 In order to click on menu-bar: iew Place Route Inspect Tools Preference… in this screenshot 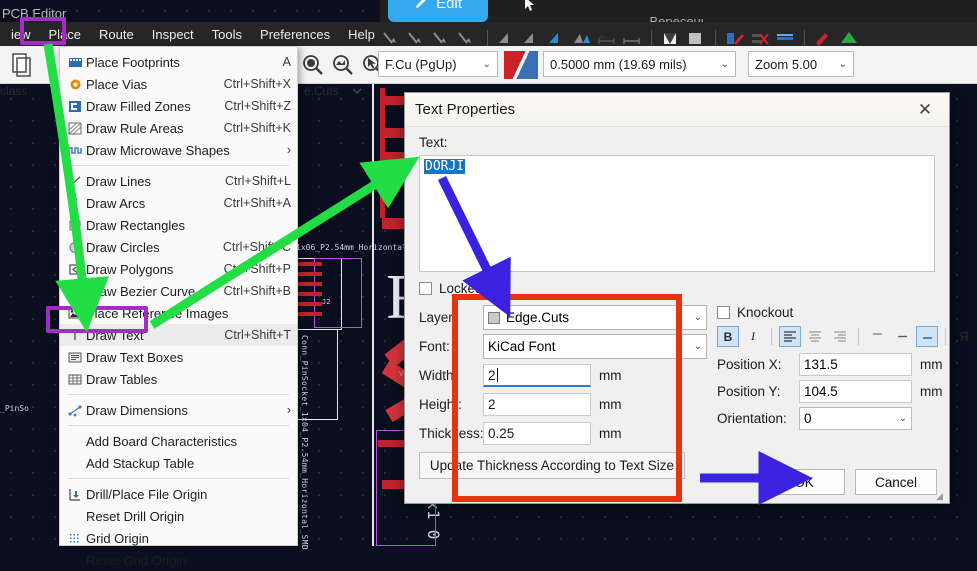, I will do `click(190, 34)`.